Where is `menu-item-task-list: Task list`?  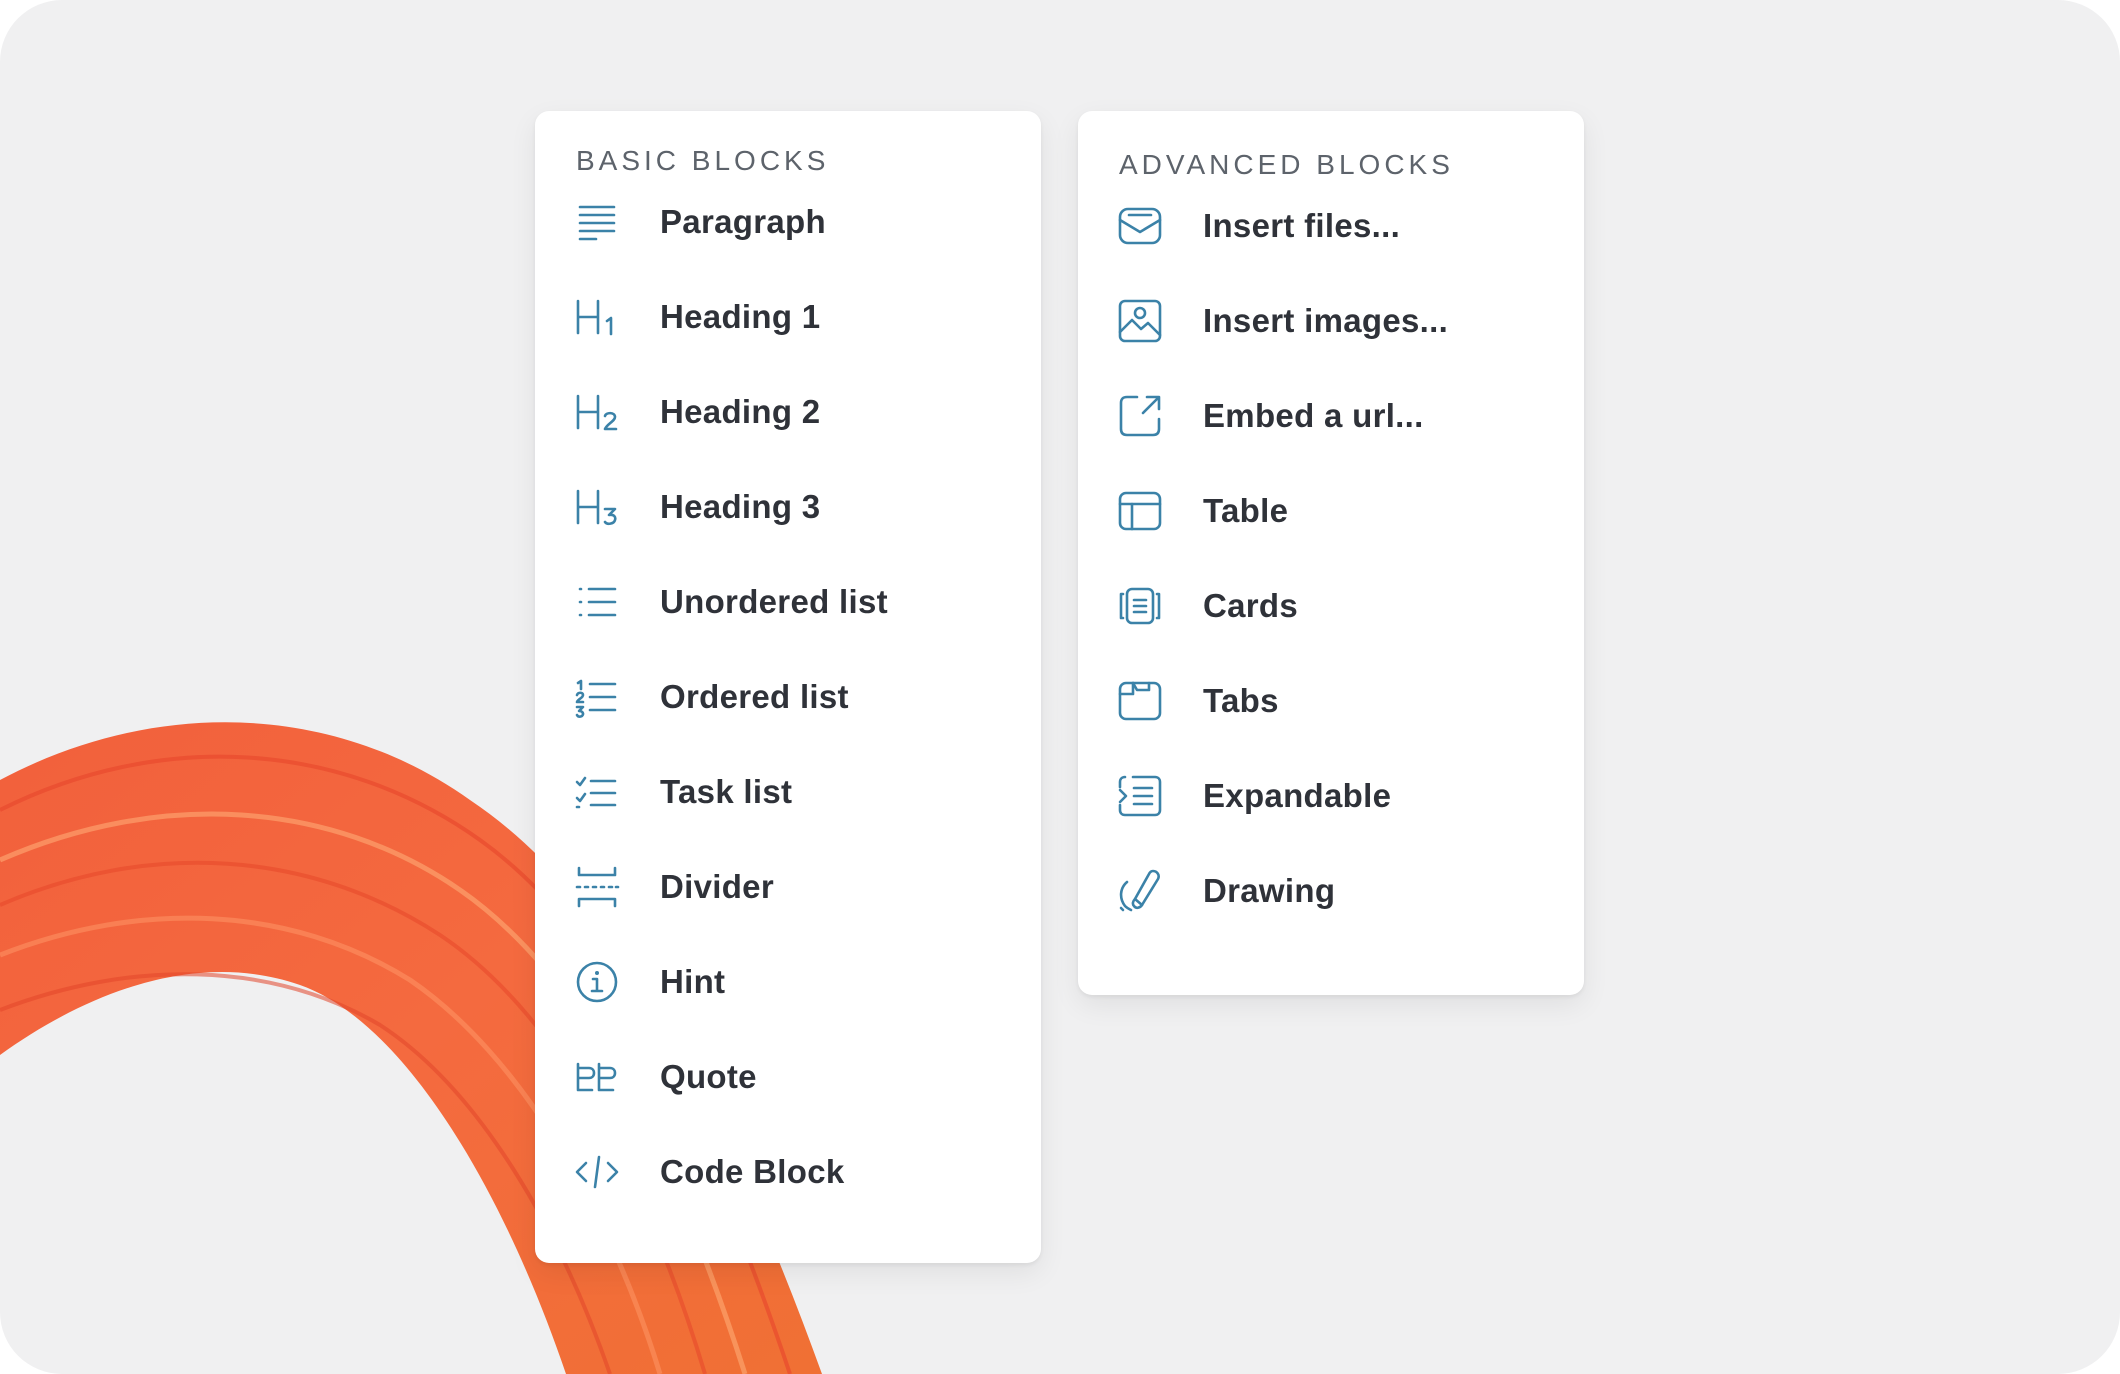 menu-item-task-list: Task list is located at coordinates (788, 791).